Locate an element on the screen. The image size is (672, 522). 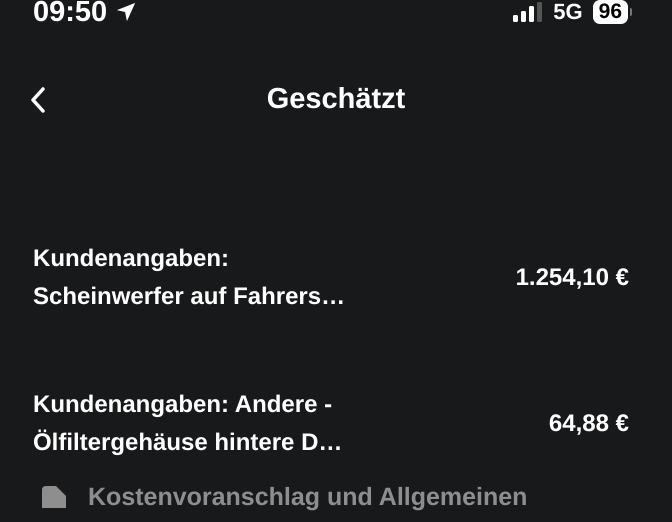
estimate-row: Kundenangaben: Andere - Ölfiltergehäuse hintere D… 64,88 € is located at coordinates (336, 424).